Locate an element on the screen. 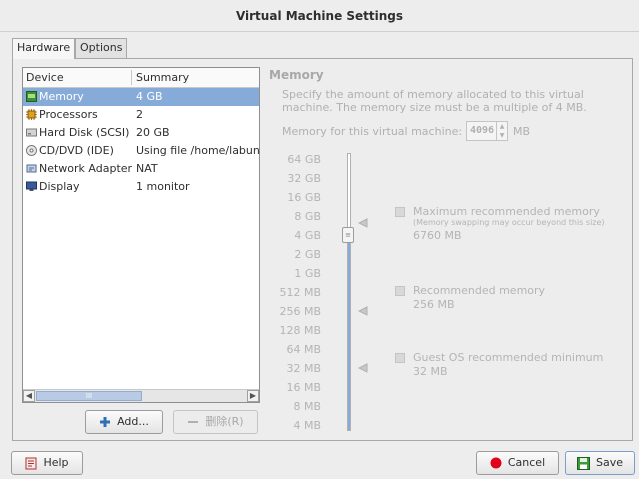  max-recommended-label: Maximum recommended memory is located at coordinates (506, 211).